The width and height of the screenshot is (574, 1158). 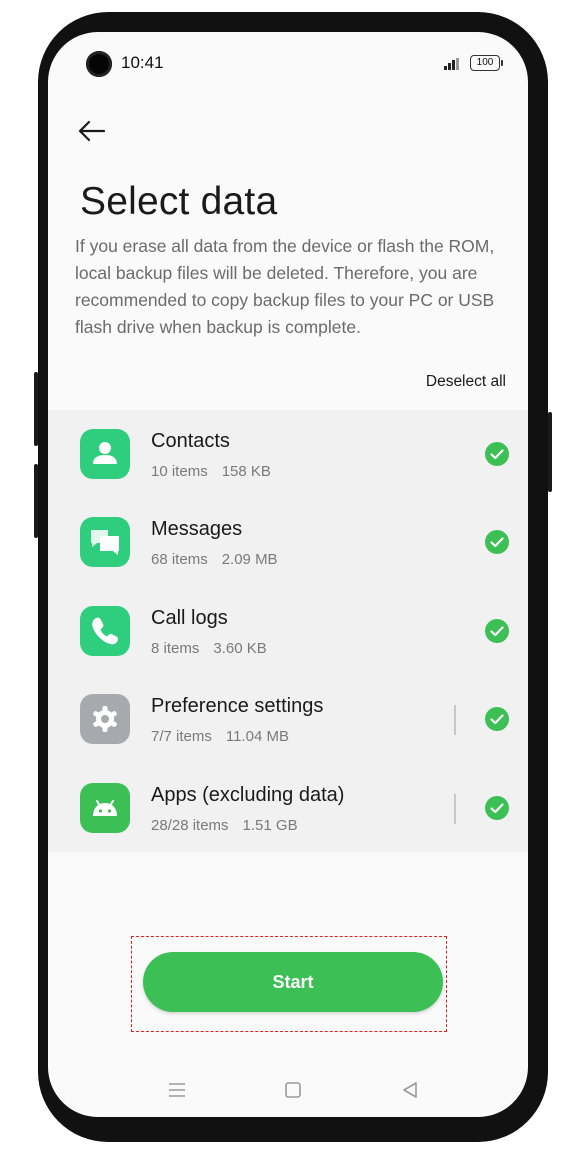 I want to click on item-meta: 68 items 2.09 MB, so click(x=214, y=559).